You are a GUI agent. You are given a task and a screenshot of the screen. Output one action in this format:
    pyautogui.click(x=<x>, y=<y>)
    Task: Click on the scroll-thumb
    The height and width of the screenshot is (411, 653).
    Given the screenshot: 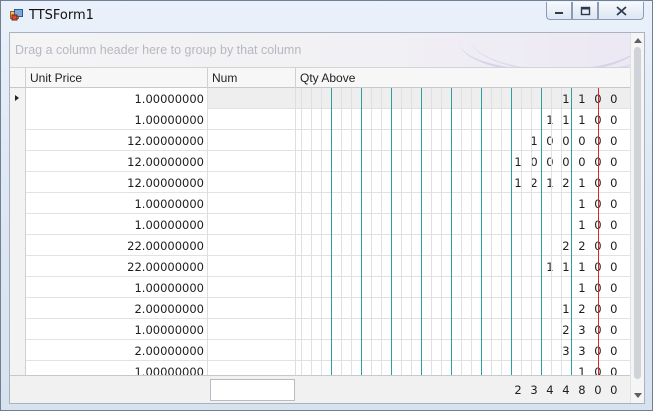 What is the action you would take?
    pyautogui.click(x=637, y=213)
    